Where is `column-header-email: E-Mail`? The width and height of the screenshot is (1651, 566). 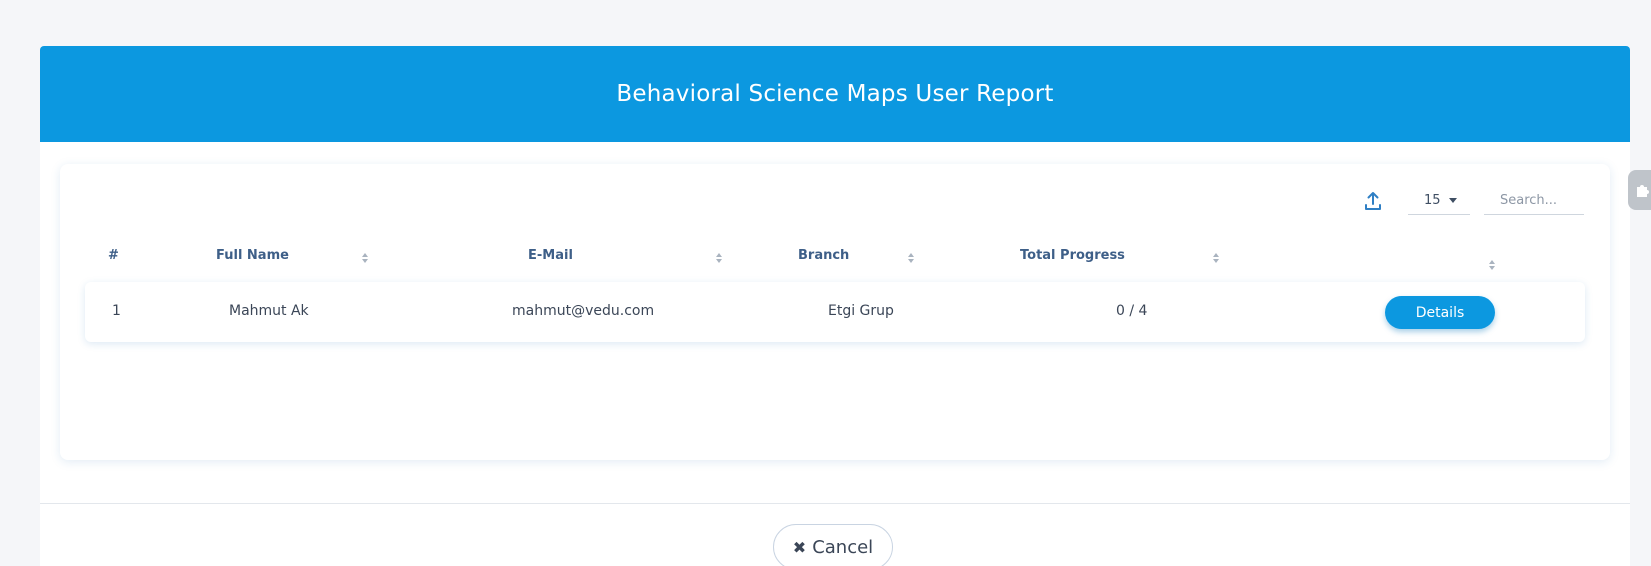 column-header-email: E-Mail is located at coordinates (550, 257).